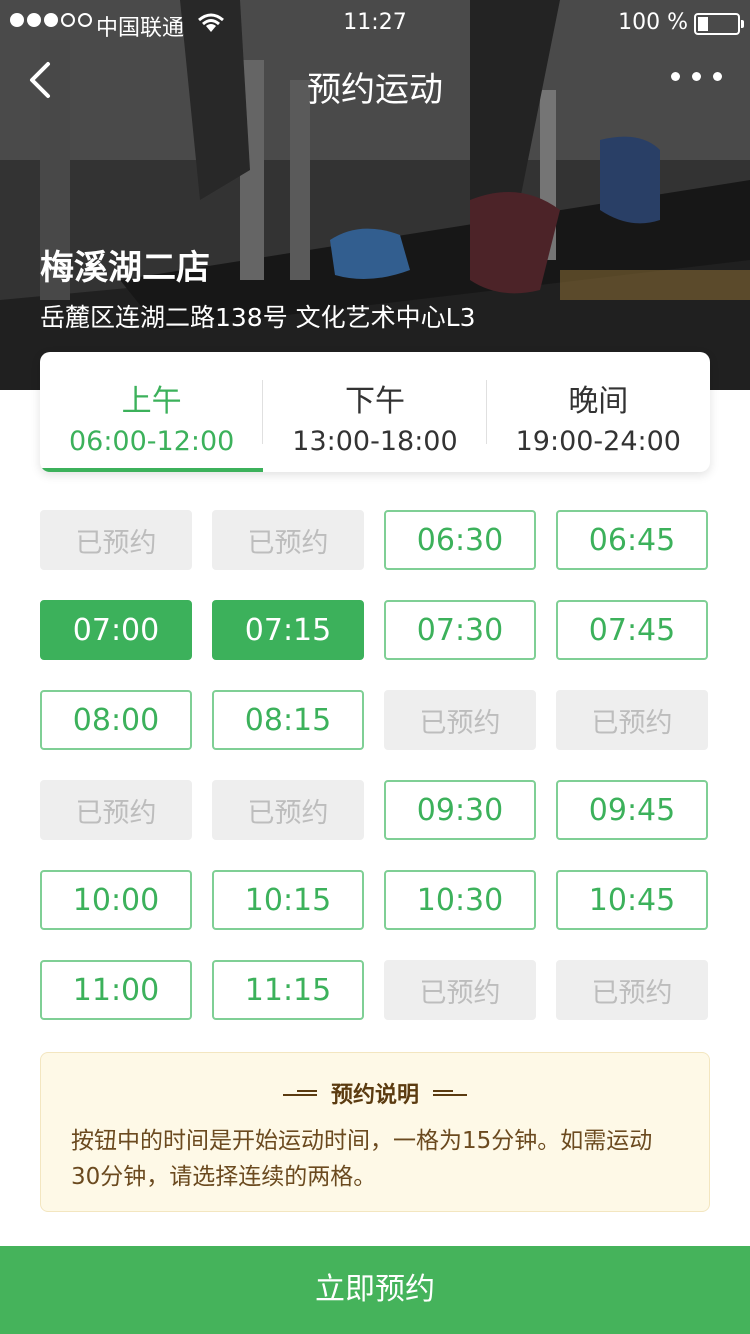  Describe the element at coordinates (632, 900) in the screenshot. I see `time-slot: 10:45` at that location.